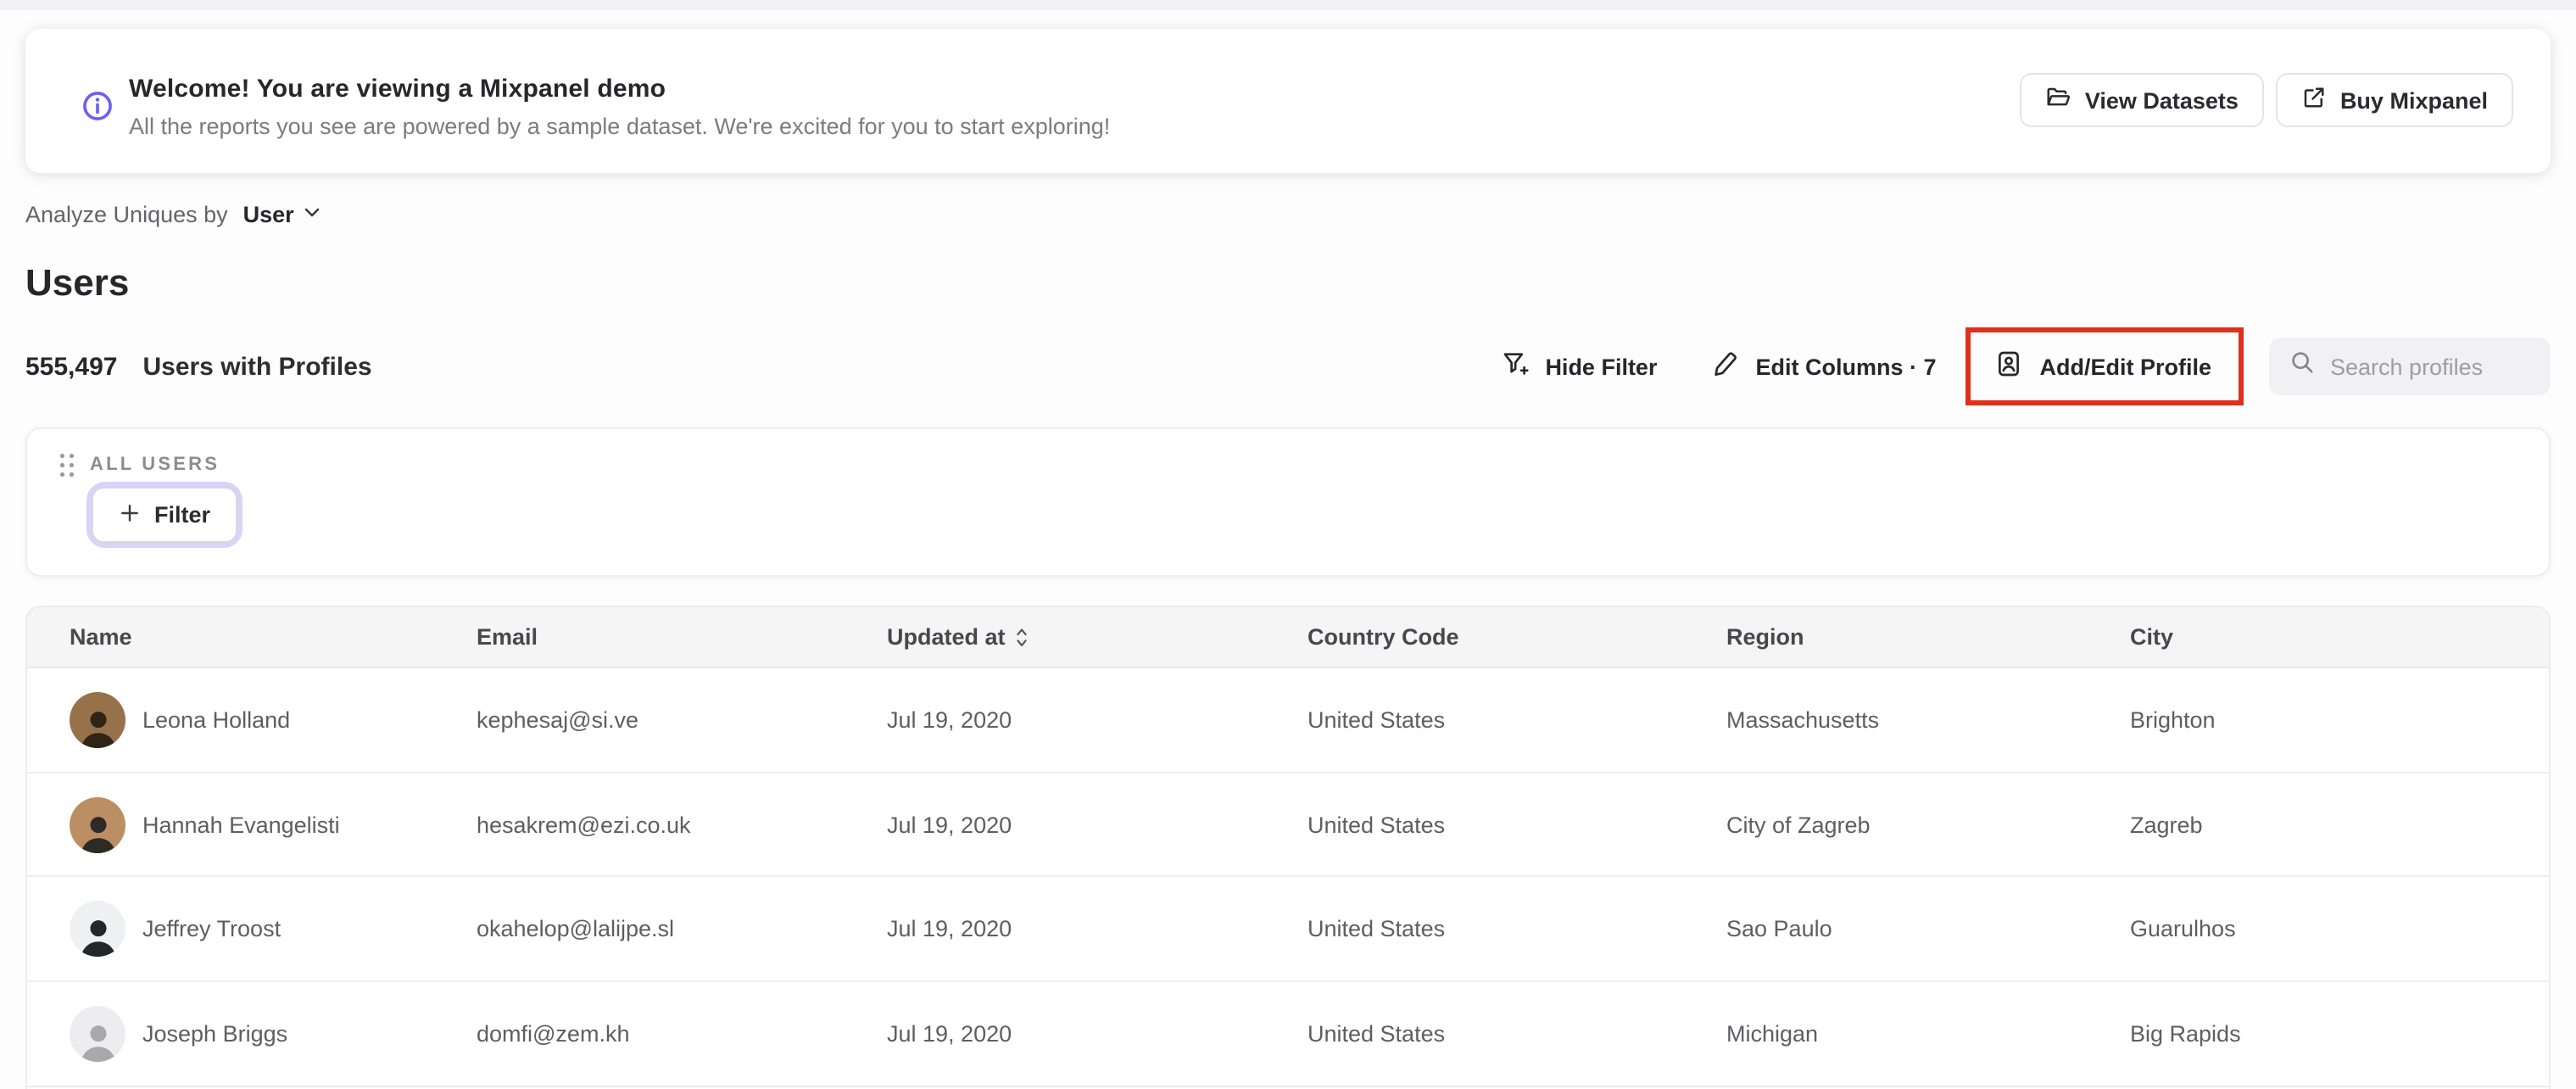  I want to click on search-profiles-box, so click(2410, 366).